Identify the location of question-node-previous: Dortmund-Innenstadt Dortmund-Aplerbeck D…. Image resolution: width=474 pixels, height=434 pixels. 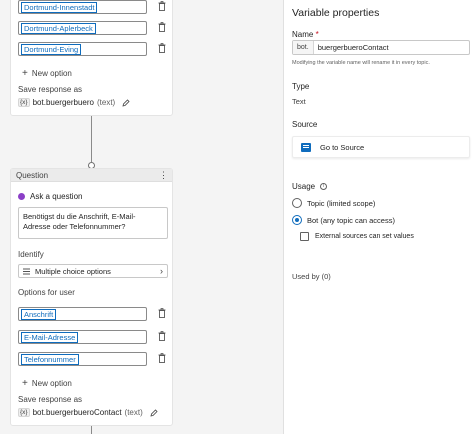
(91, 58).